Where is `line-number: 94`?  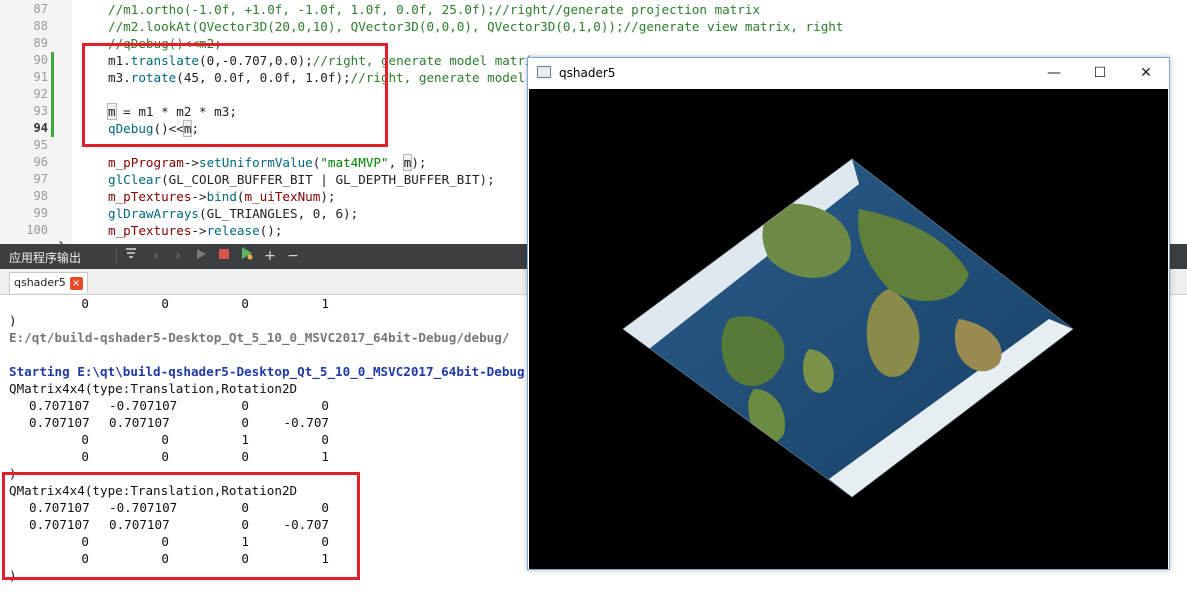
line-number: 94 is located at coordinates (40, 128).